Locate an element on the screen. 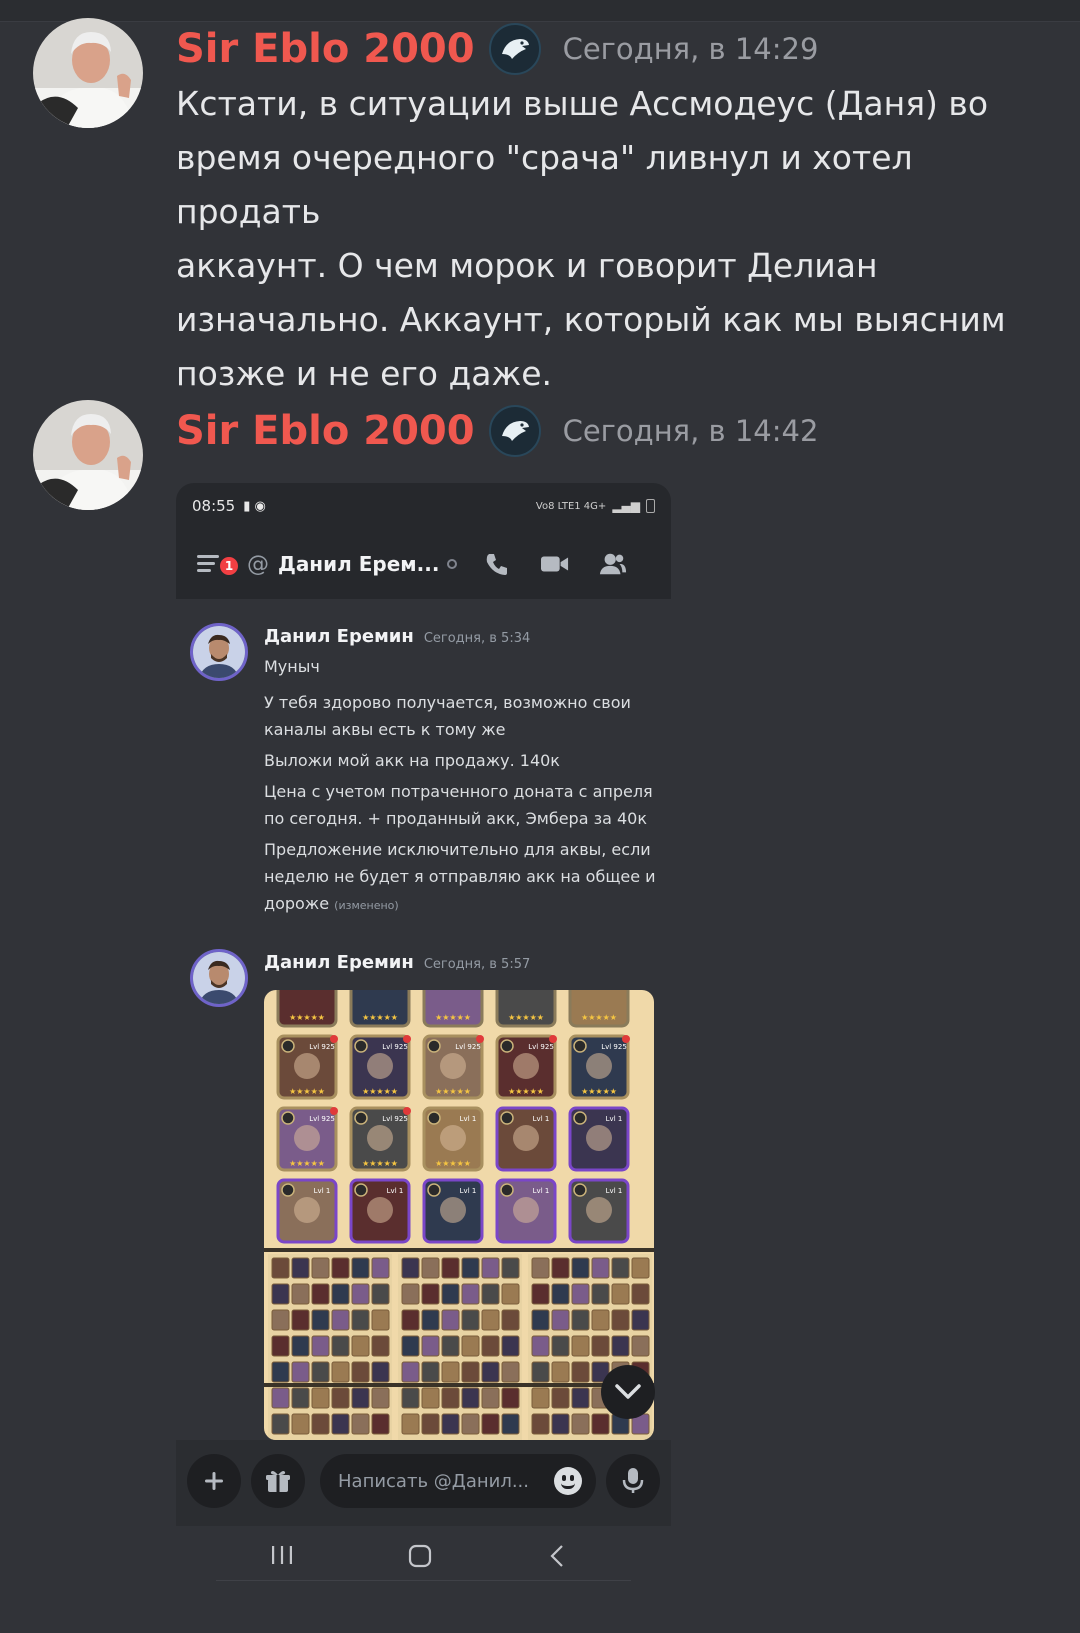 This screenshot has width=1080, height=1633. nav-home-icon is located at coordinates (420, 1558).